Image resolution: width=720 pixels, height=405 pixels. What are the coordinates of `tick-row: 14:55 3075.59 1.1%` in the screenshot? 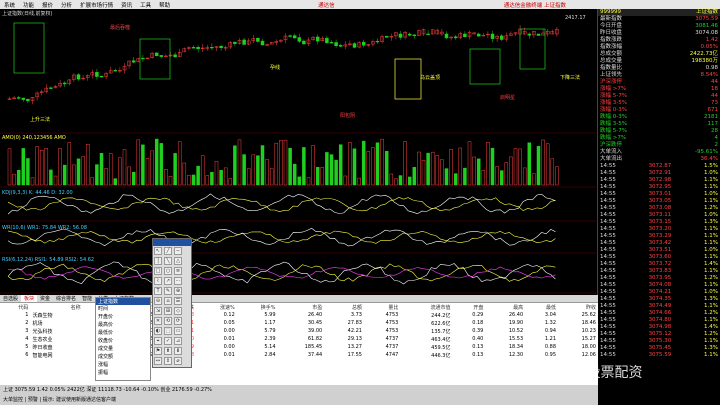 It's located at (659, 355).